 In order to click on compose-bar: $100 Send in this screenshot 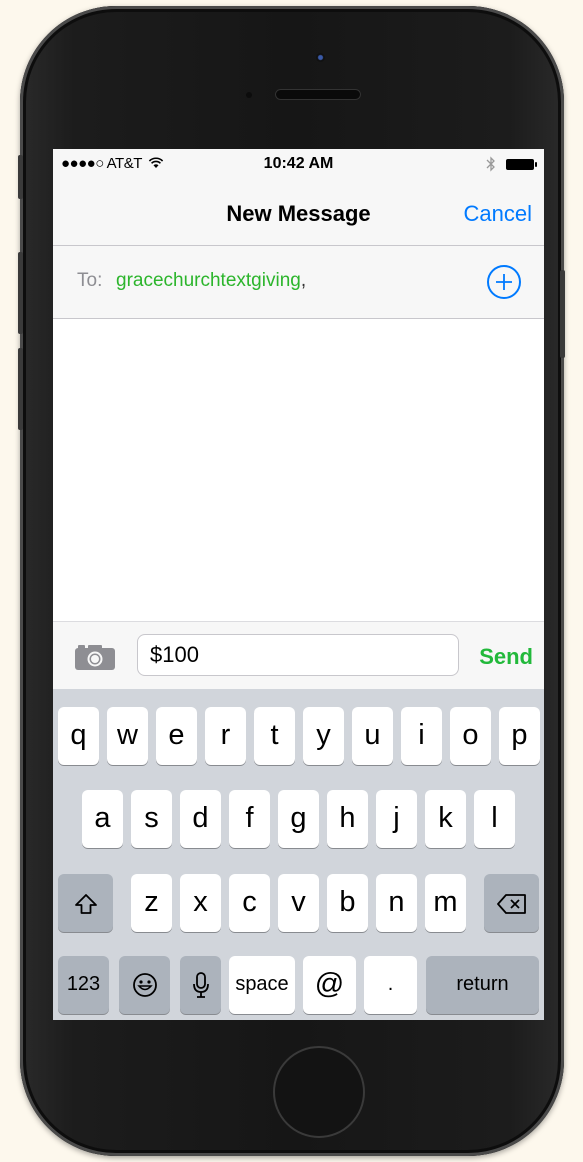, I will do `click(298, 655)`.